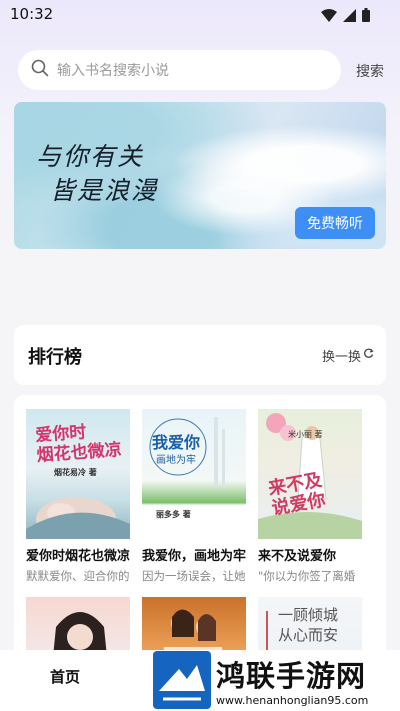 The width and height of the screenshot is (400, 711). I want to click on book-title: 爱你时烟花也微凉, so click(78, 556).